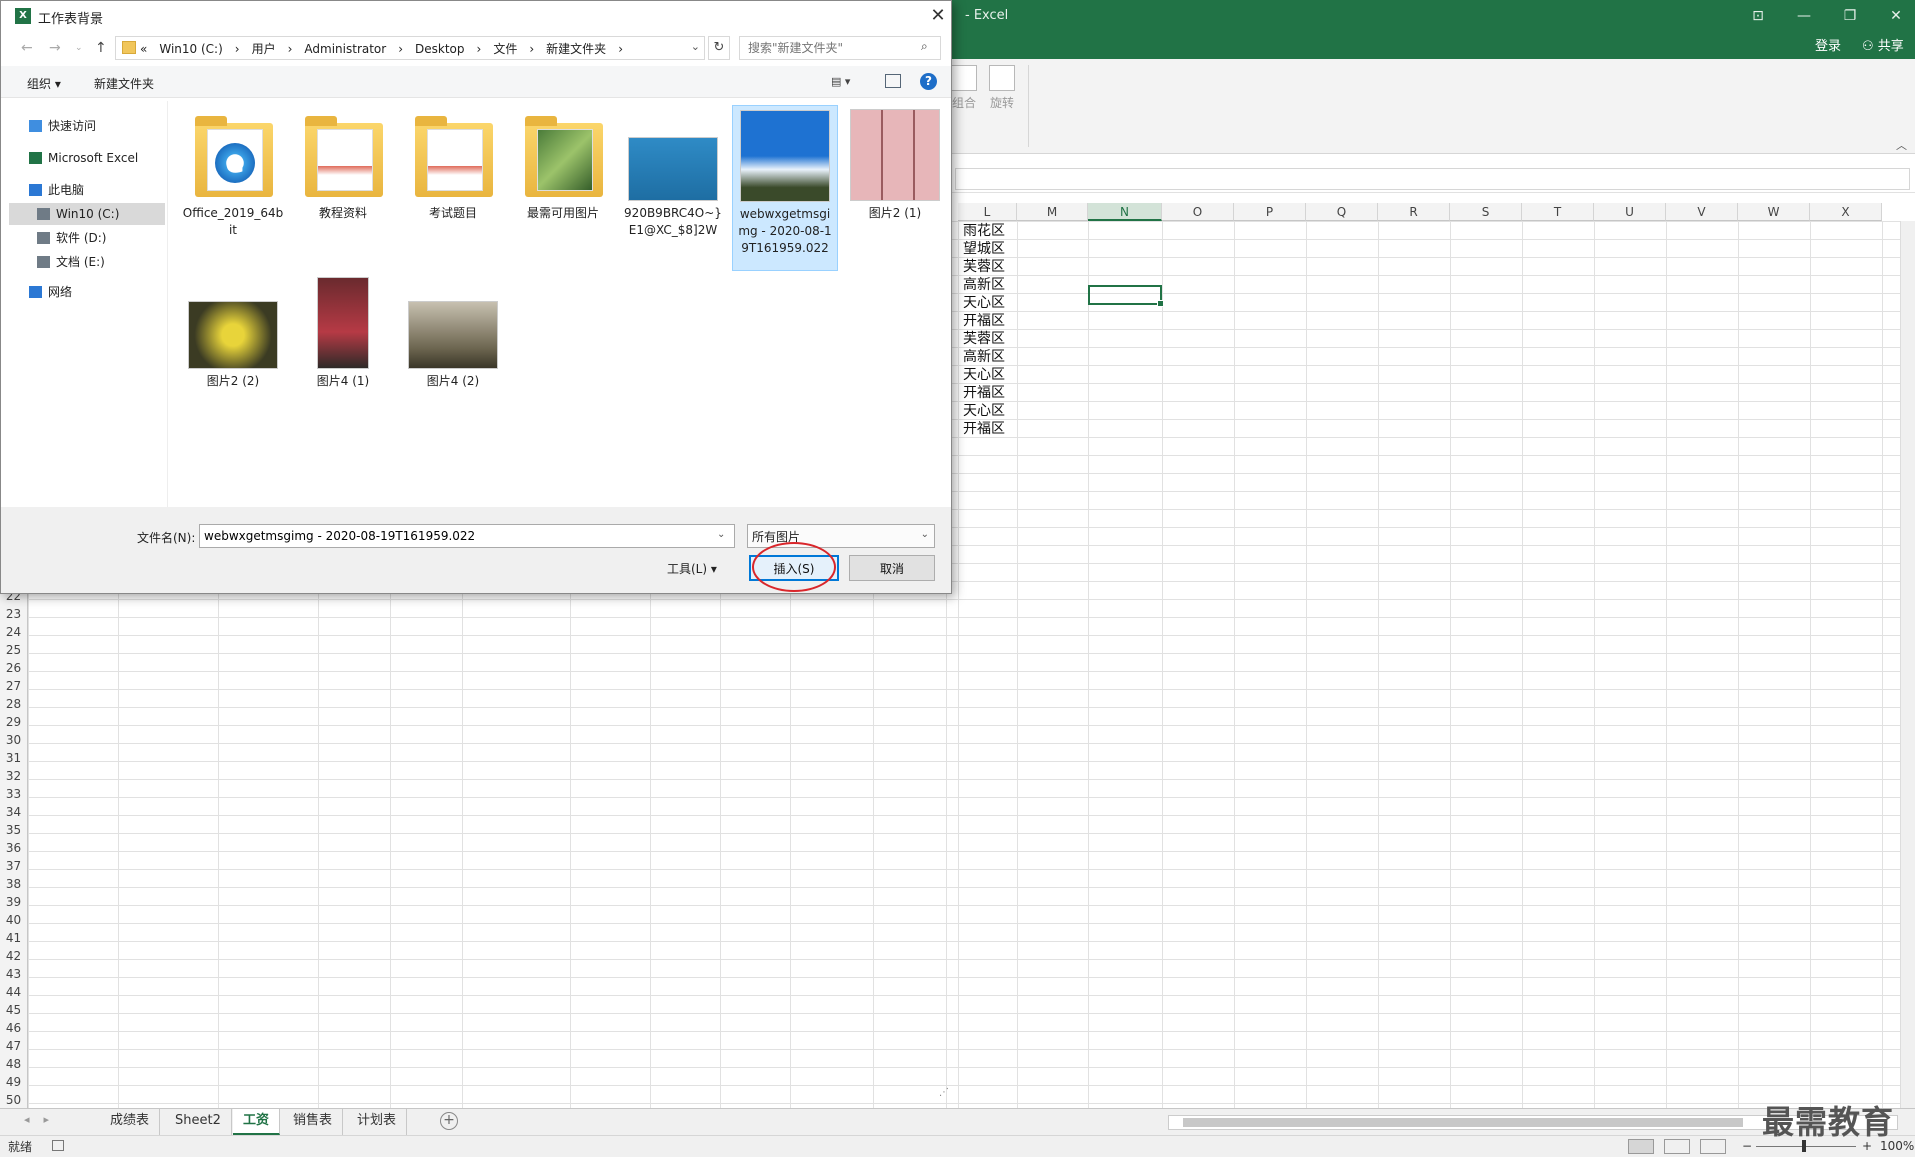 This screenshot has width=1915, height=1160. What do you see at coordinates (1414, 212) in the screenshot?
I see `column-header-r: R` at bounding box center [1414, 212].